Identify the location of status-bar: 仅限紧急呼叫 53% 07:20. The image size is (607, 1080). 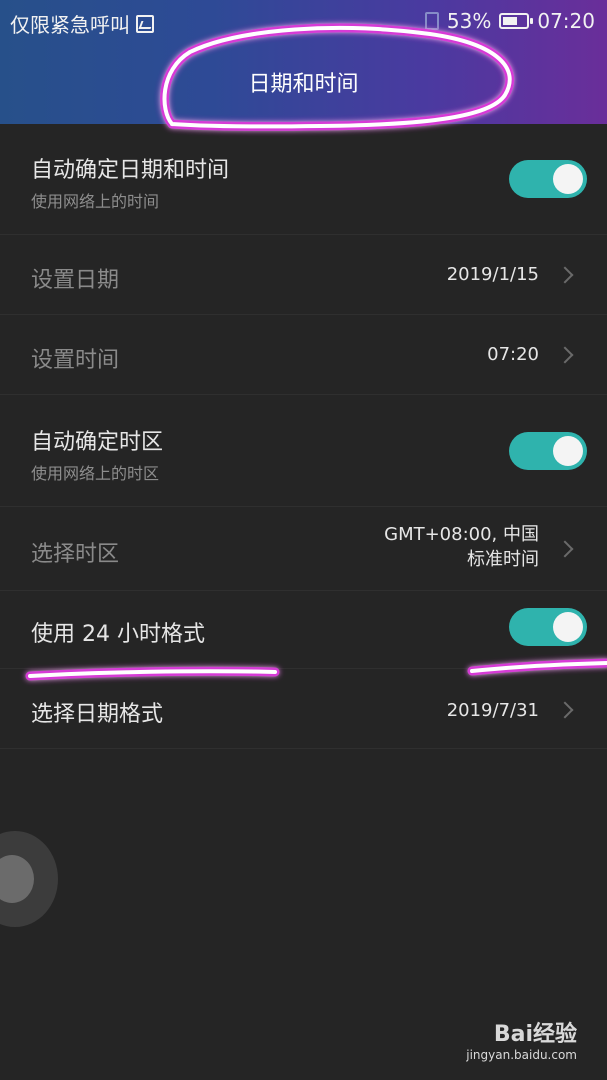
(303, 22).